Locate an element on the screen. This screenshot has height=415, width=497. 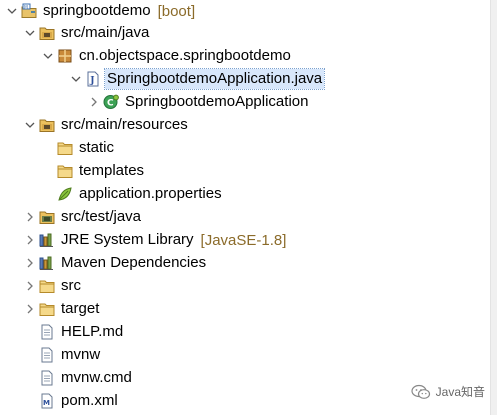
tree-class-springbootdemoapplication: C SpringbootdemoApplication is located at coordinates (248, 102).